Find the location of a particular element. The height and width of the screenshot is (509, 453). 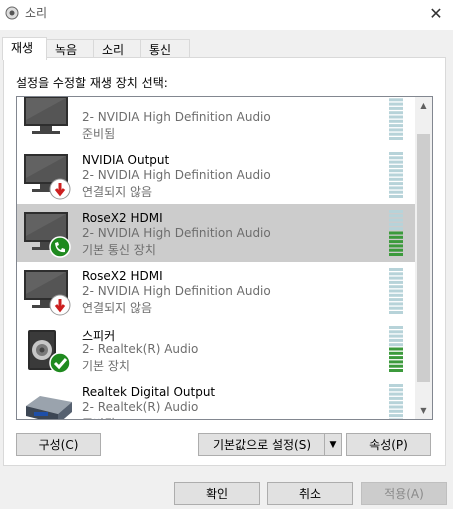

scroll-down-button: ▼ is located at coordinates (423, 410).